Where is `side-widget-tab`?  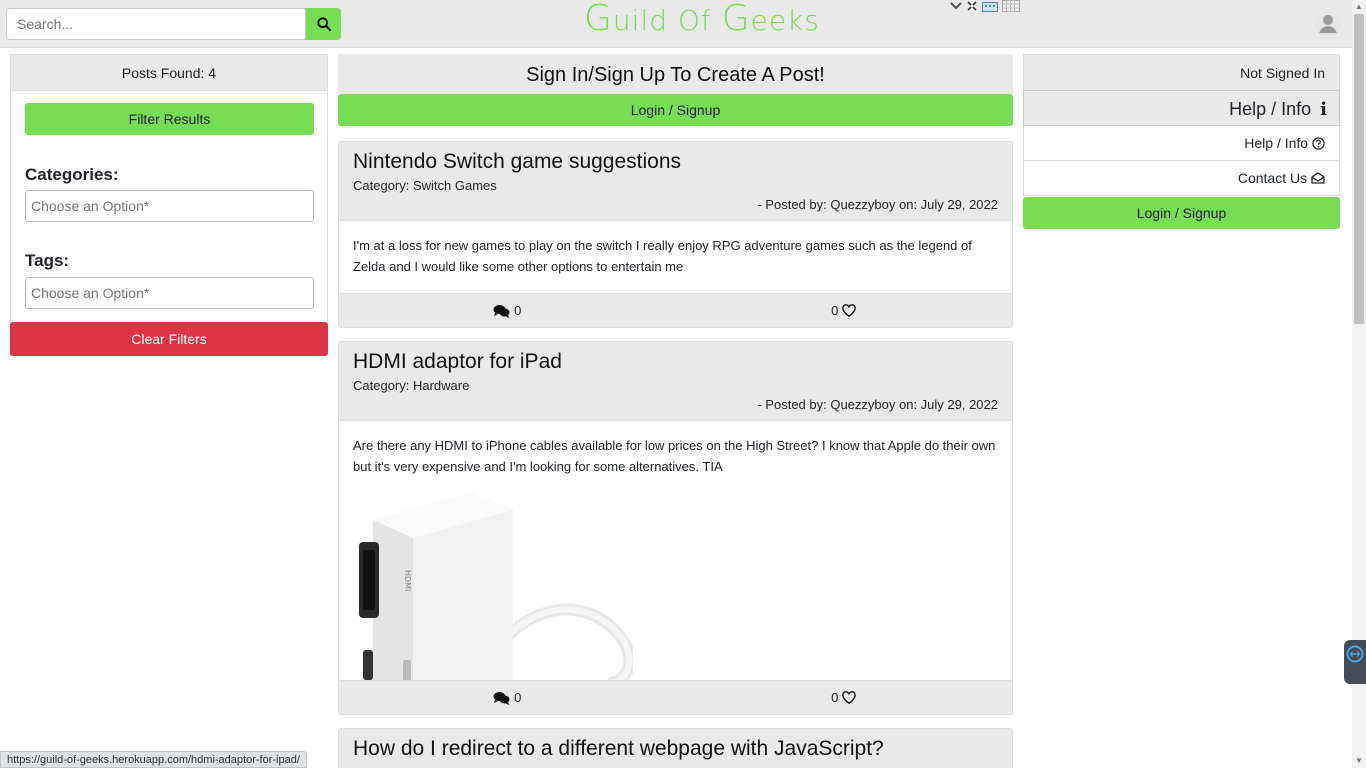 side-widget-tab is located at coordinates (1355, 662).